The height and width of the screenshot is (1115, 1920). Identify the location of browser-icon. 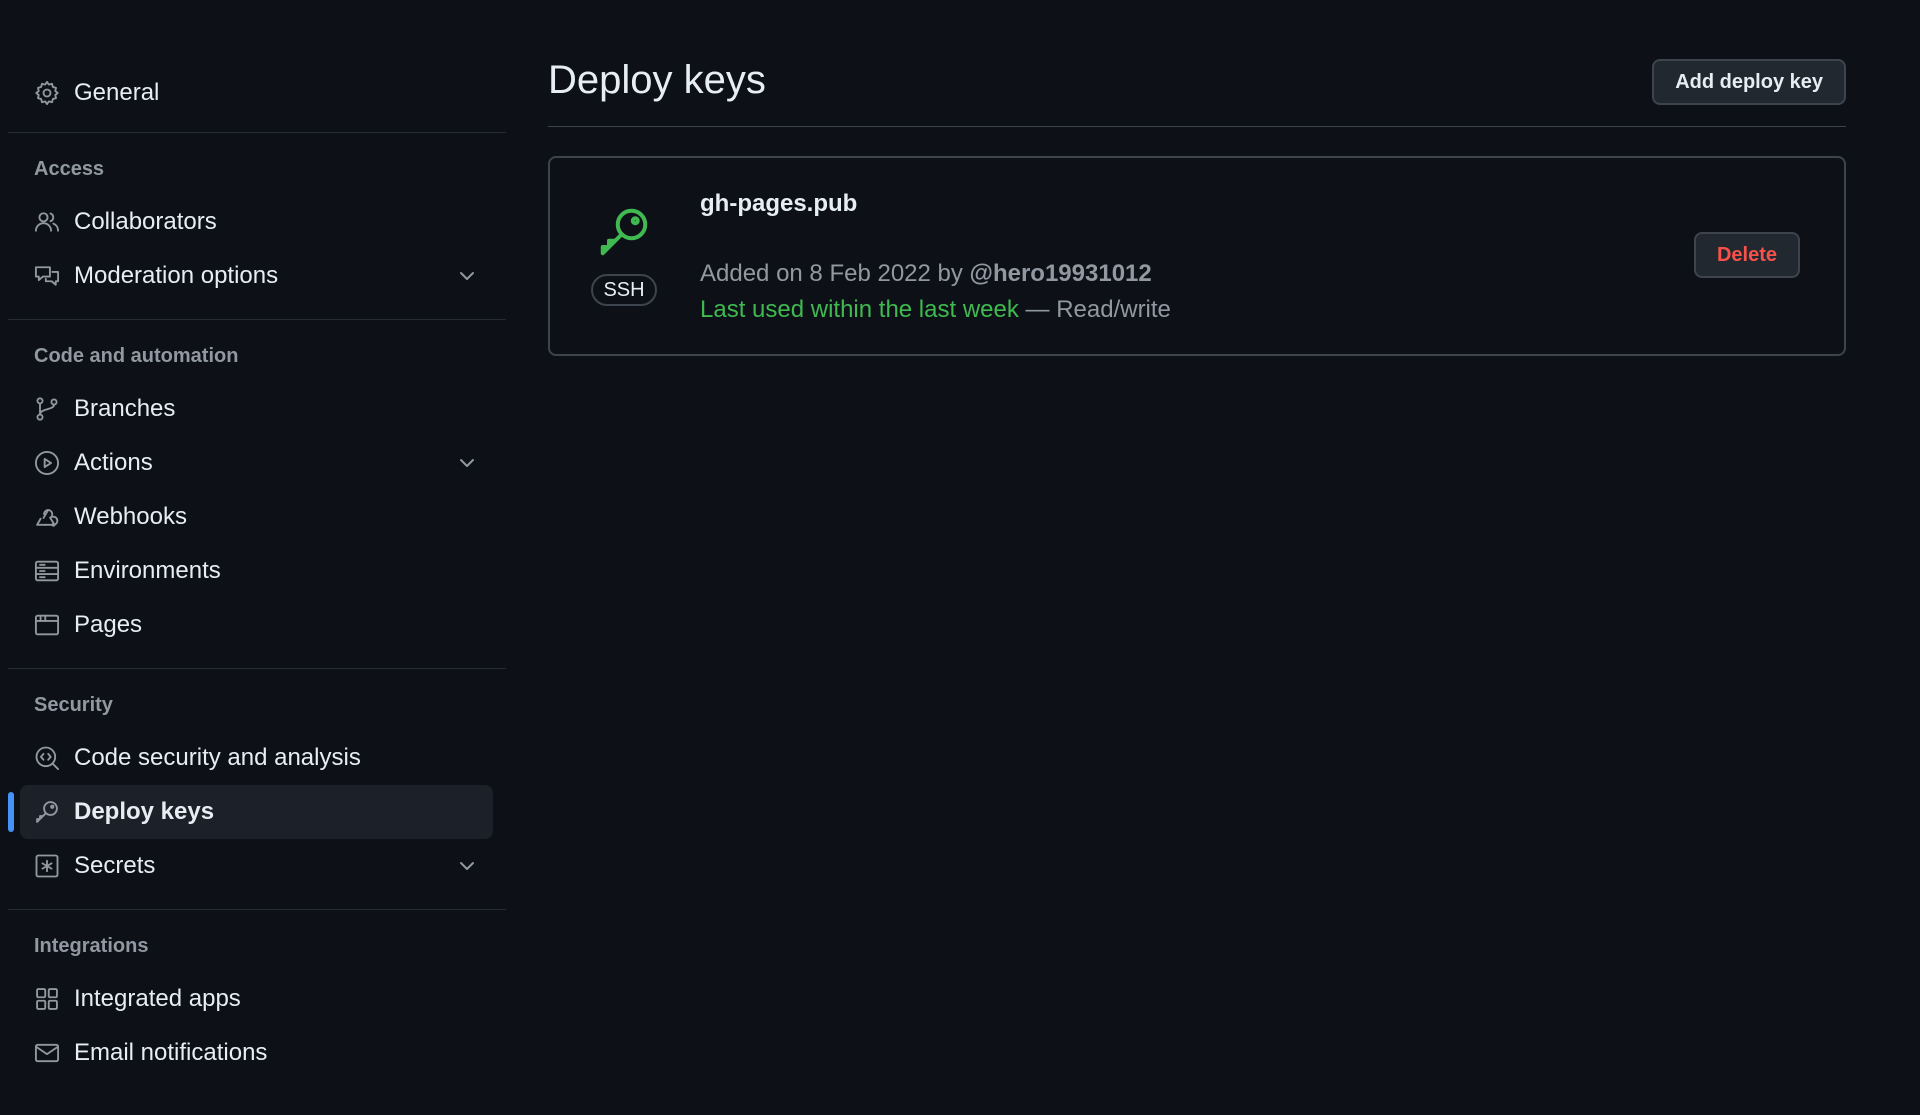
(47, 625).